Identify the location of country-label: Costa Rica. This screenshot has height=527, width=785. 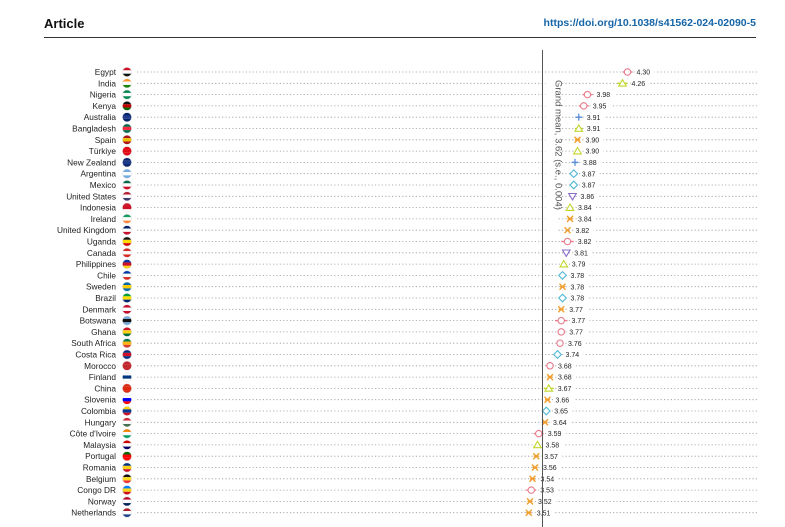
(95, 355).